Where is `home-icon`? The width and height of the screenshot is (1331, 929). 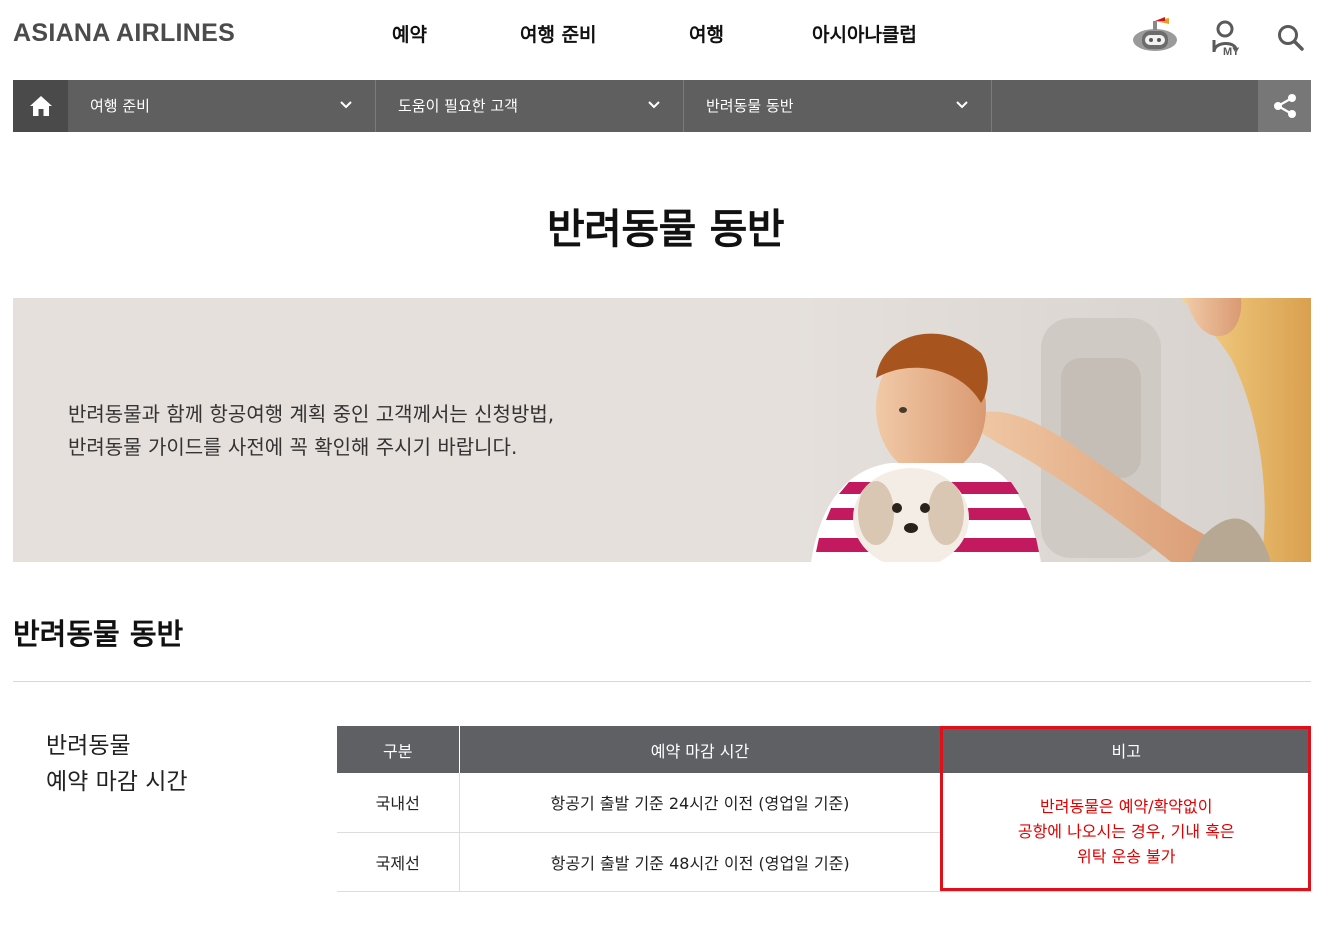
home-icon is located at coordinates (40, 106).